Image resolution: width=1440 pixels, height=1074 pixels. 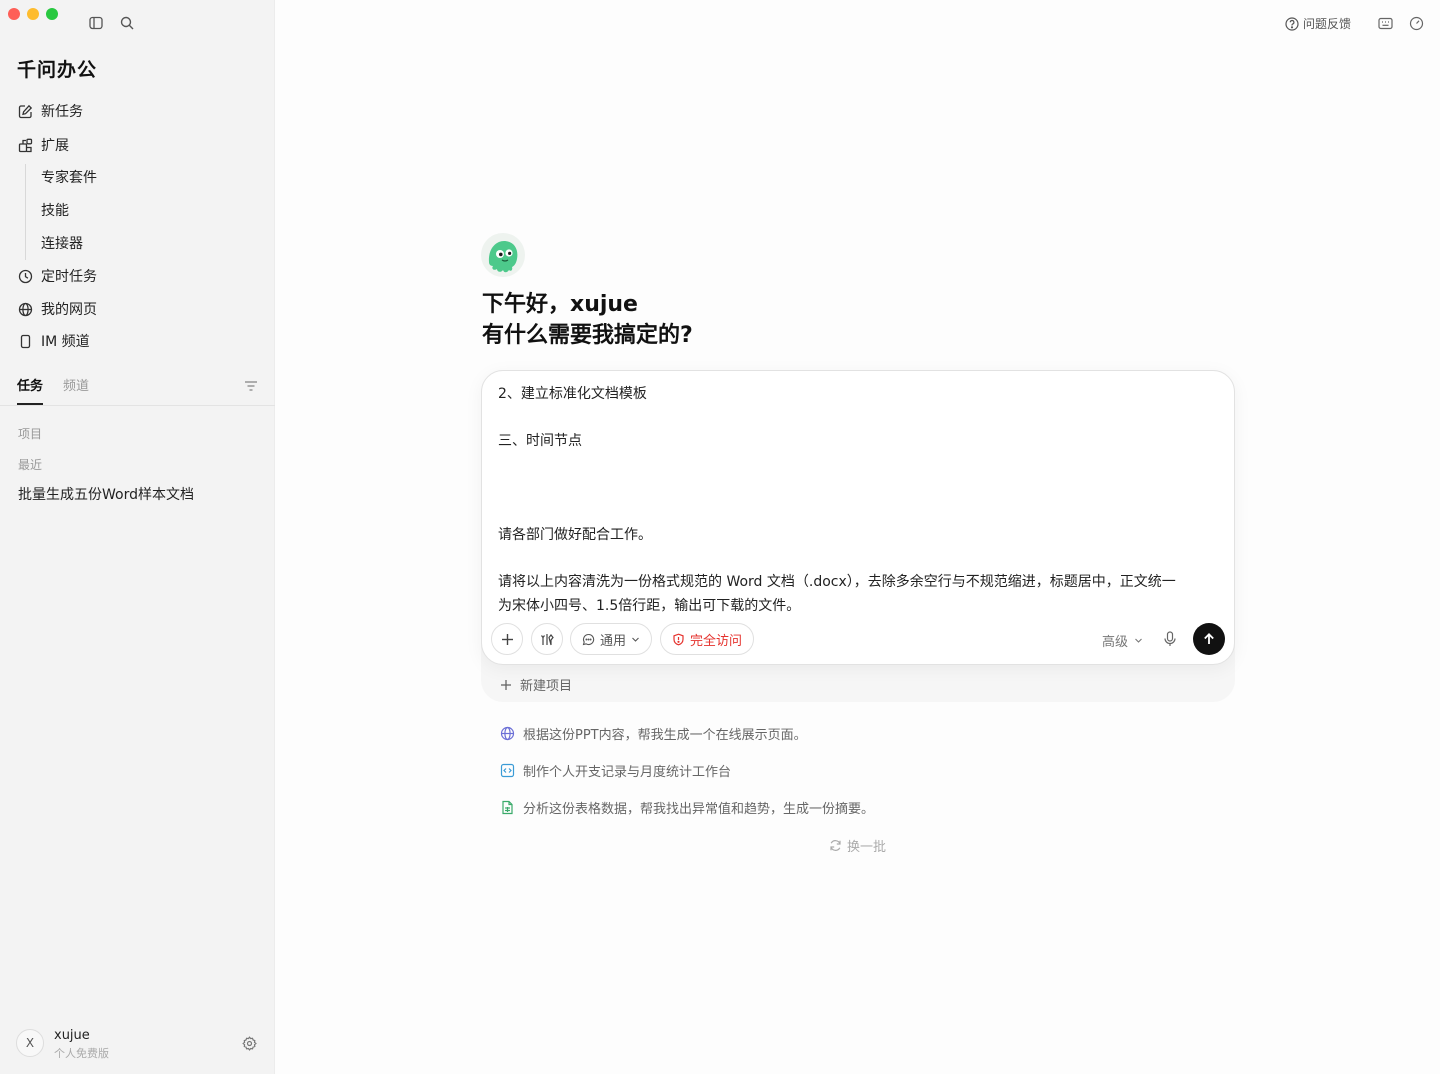 I want to click on tools-button, so click(x=547, y=639).